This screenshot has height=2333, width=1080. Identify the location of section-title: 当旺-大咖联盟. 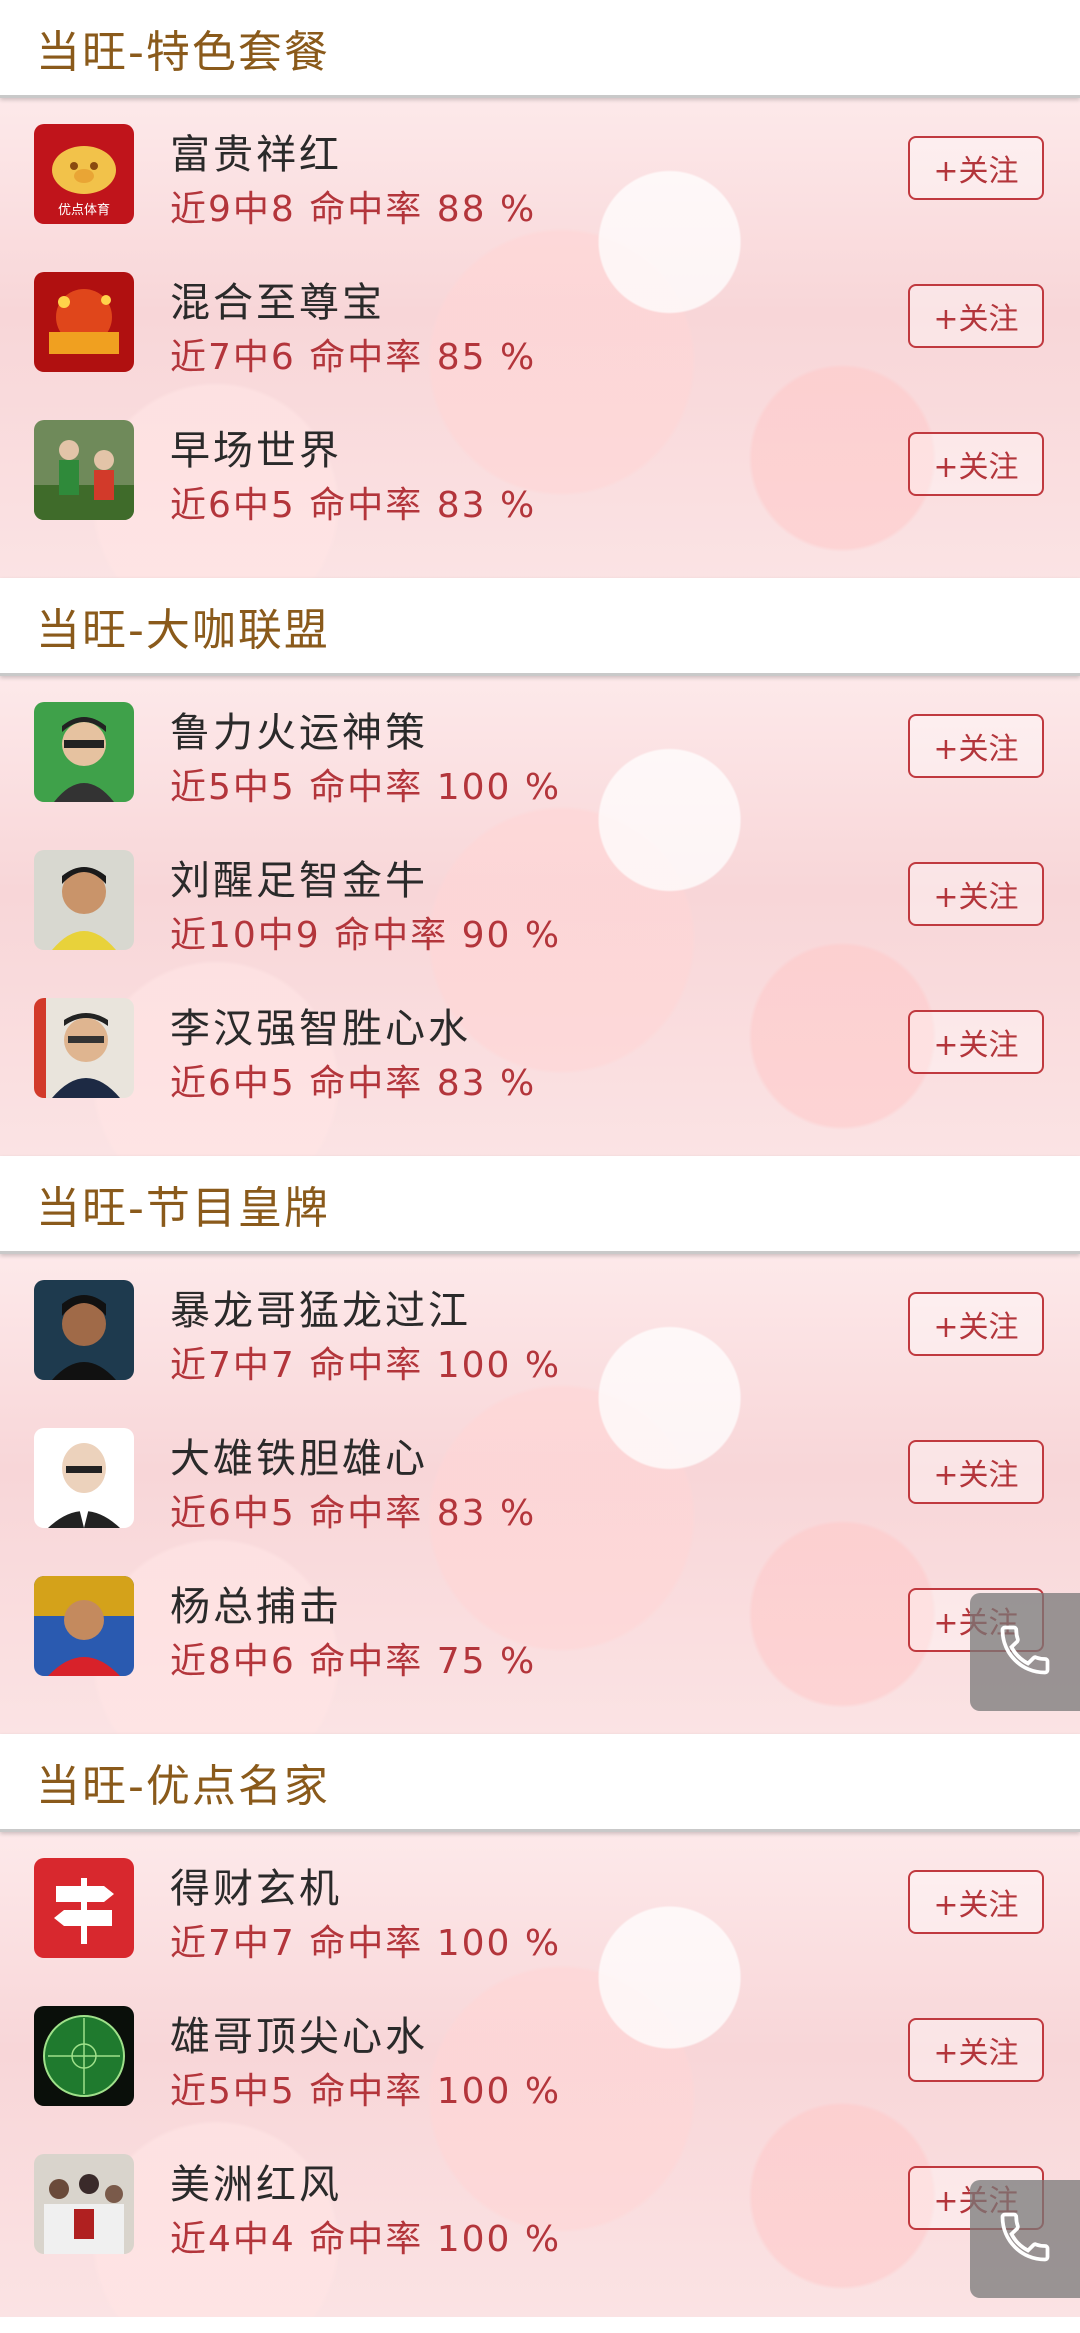
(183, 630).